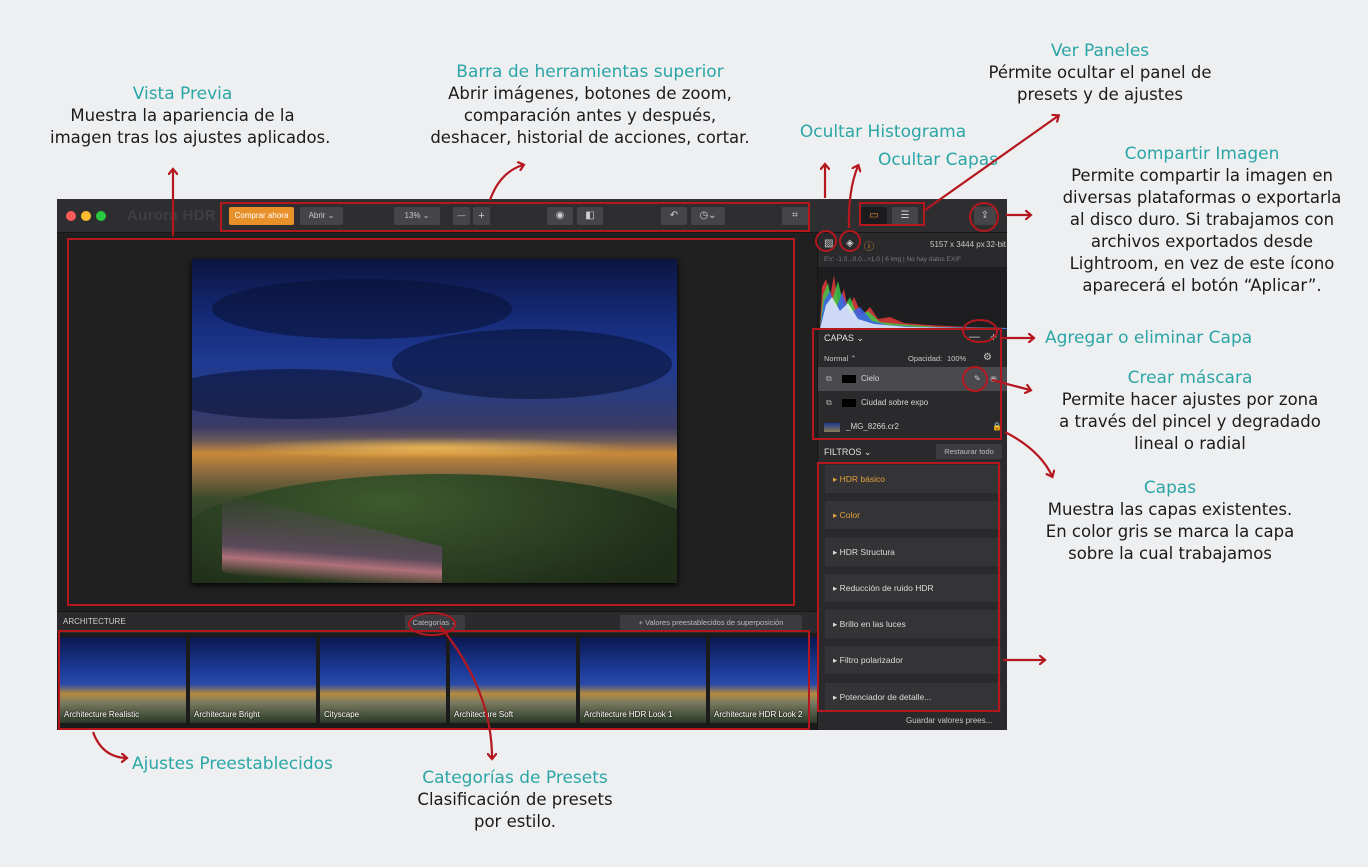 Image resolution: width=1368 pixels, height=867 pixels. What do you see at coordinates (1202, 241) in the screenshot?
I see `annotation-text: archivos exportados desde` at bounding box center [1202, 241].